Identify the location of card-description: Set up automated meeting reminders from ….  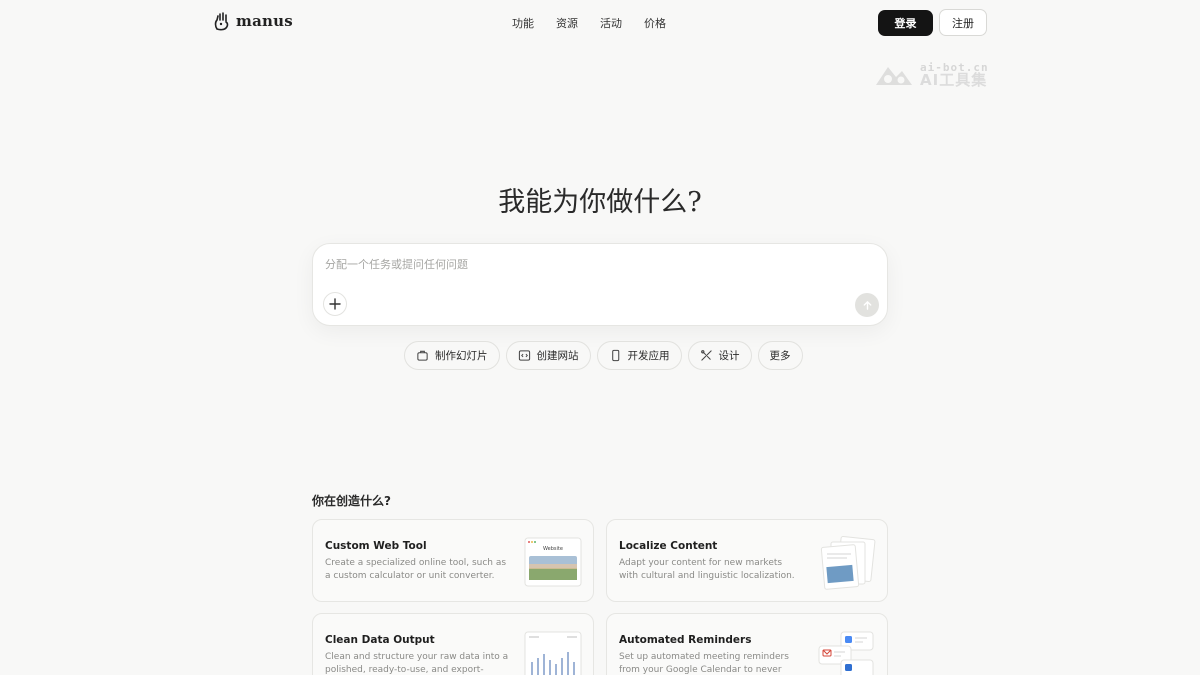
(704, 663).